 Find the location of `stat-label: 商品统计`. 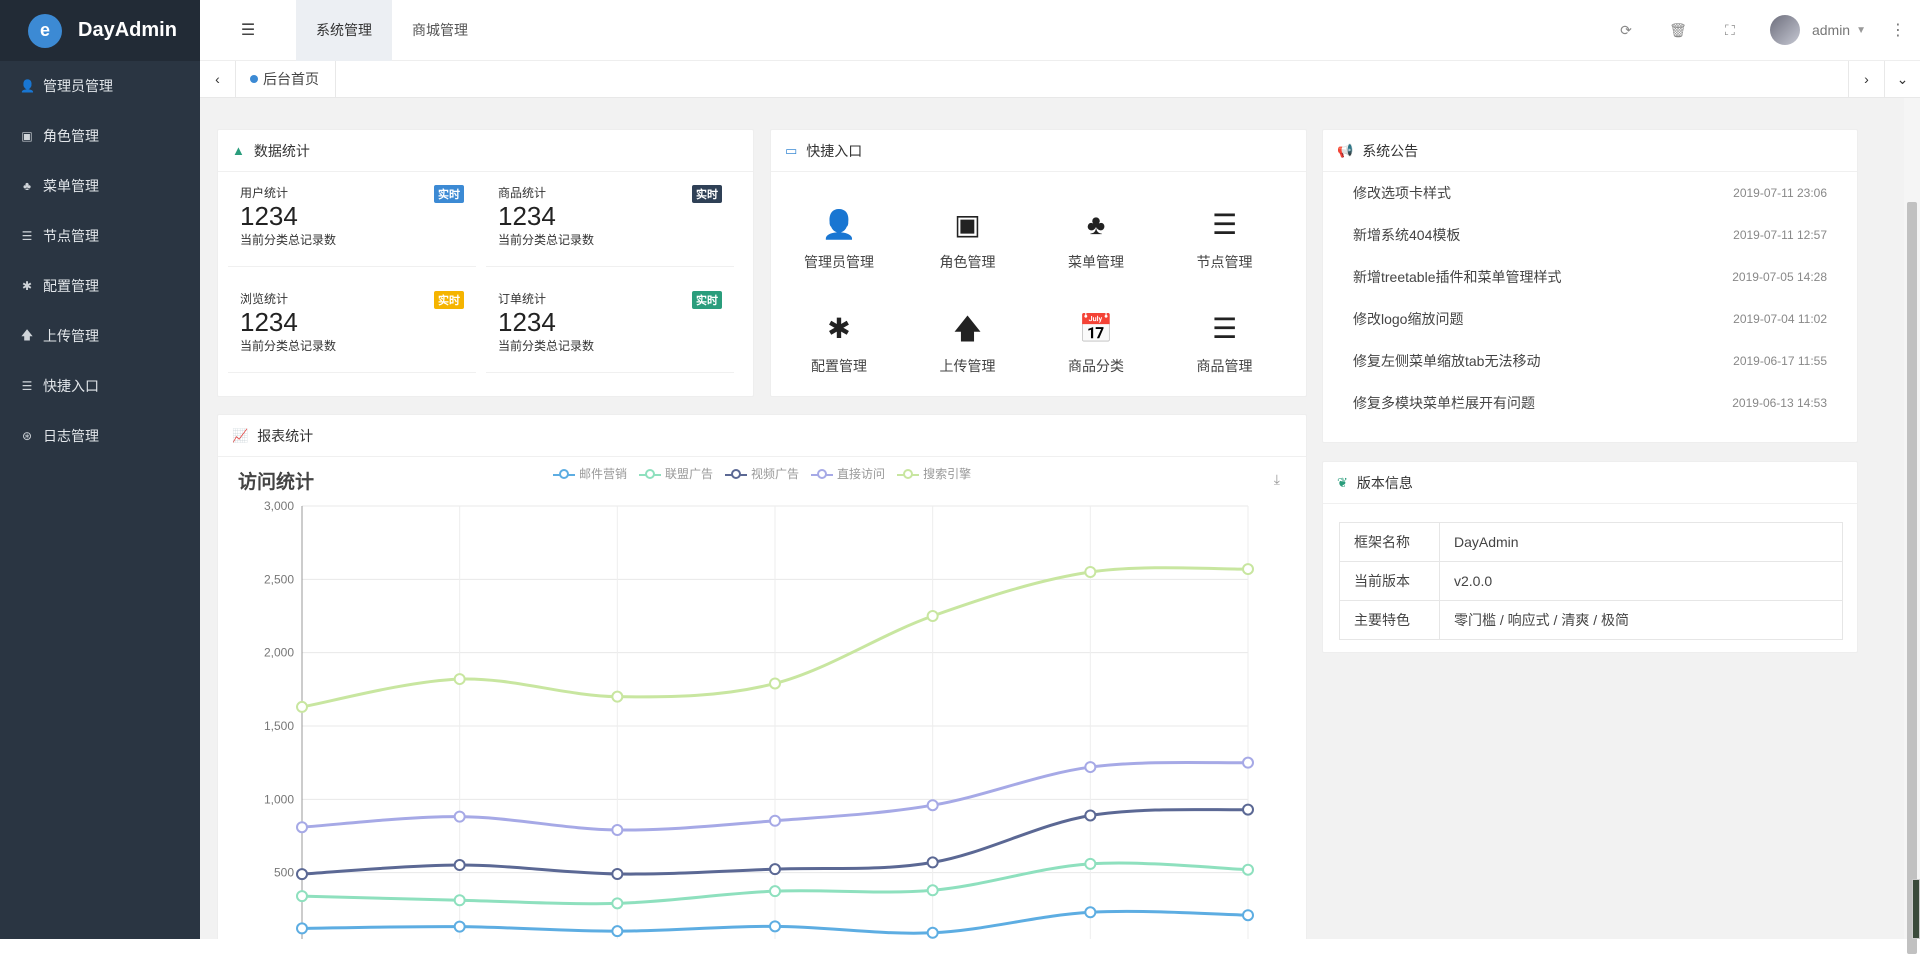

stat-label: 商品统计 is located at coordinates (611, 192).